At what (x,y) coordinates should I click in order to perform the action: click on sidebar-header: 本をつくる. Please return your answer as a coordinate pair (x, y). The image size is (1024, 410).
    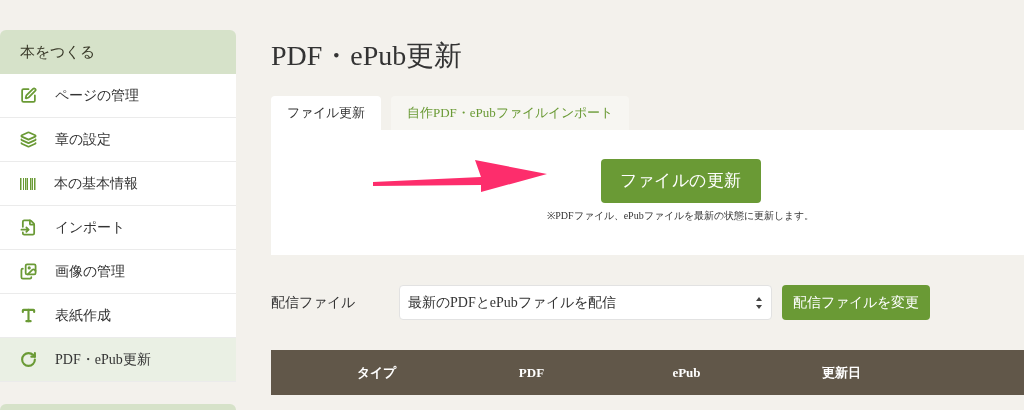
    Looking at the image, I should click on (118, 52).